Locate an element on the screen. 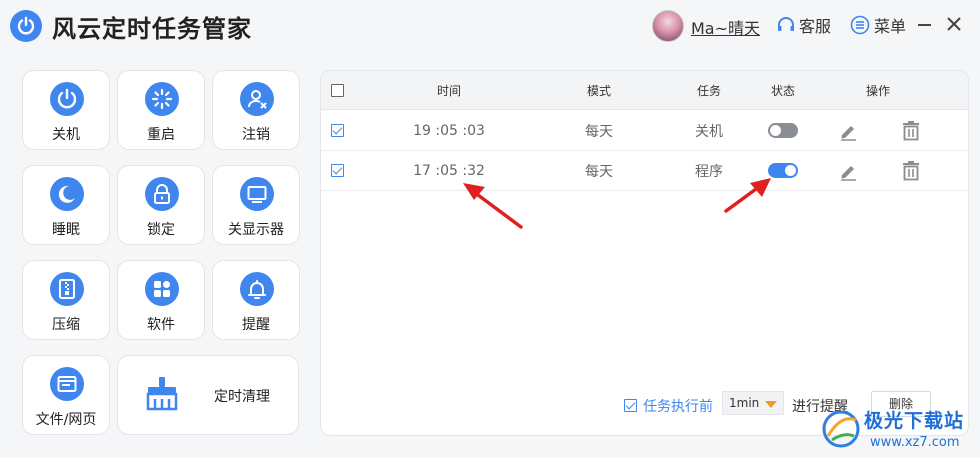 This screenshot has height=458, width=980. restart-icon is located at coordinates (162, 99).